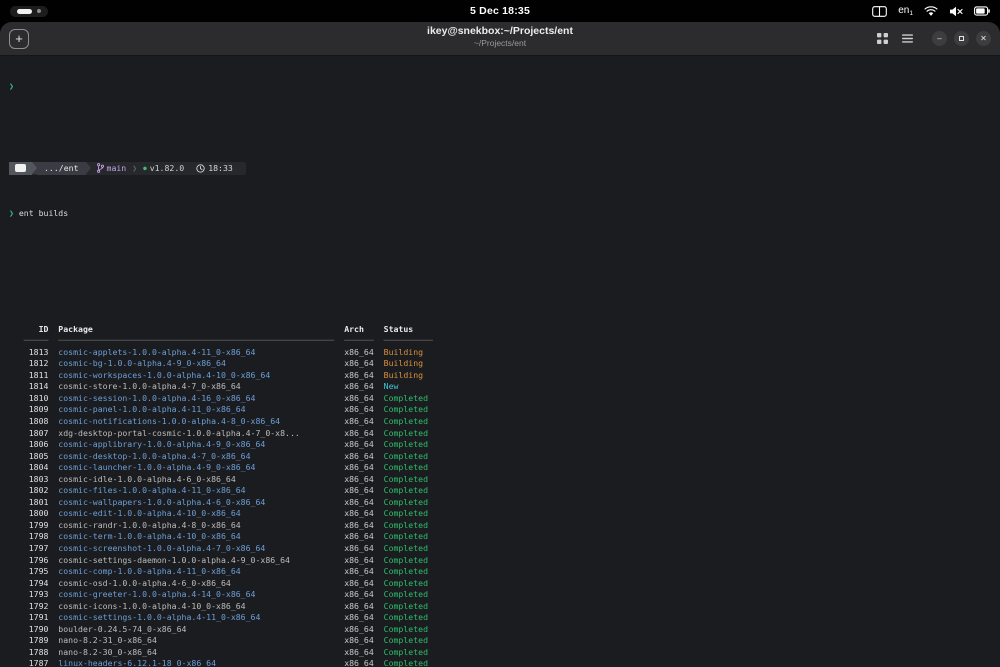 The height and width of the screenshot is (667, 1000). I want to click on row-package: cosmic-files-1.0.0-alpha.4-11_0-x86_64, so click(196, 490).